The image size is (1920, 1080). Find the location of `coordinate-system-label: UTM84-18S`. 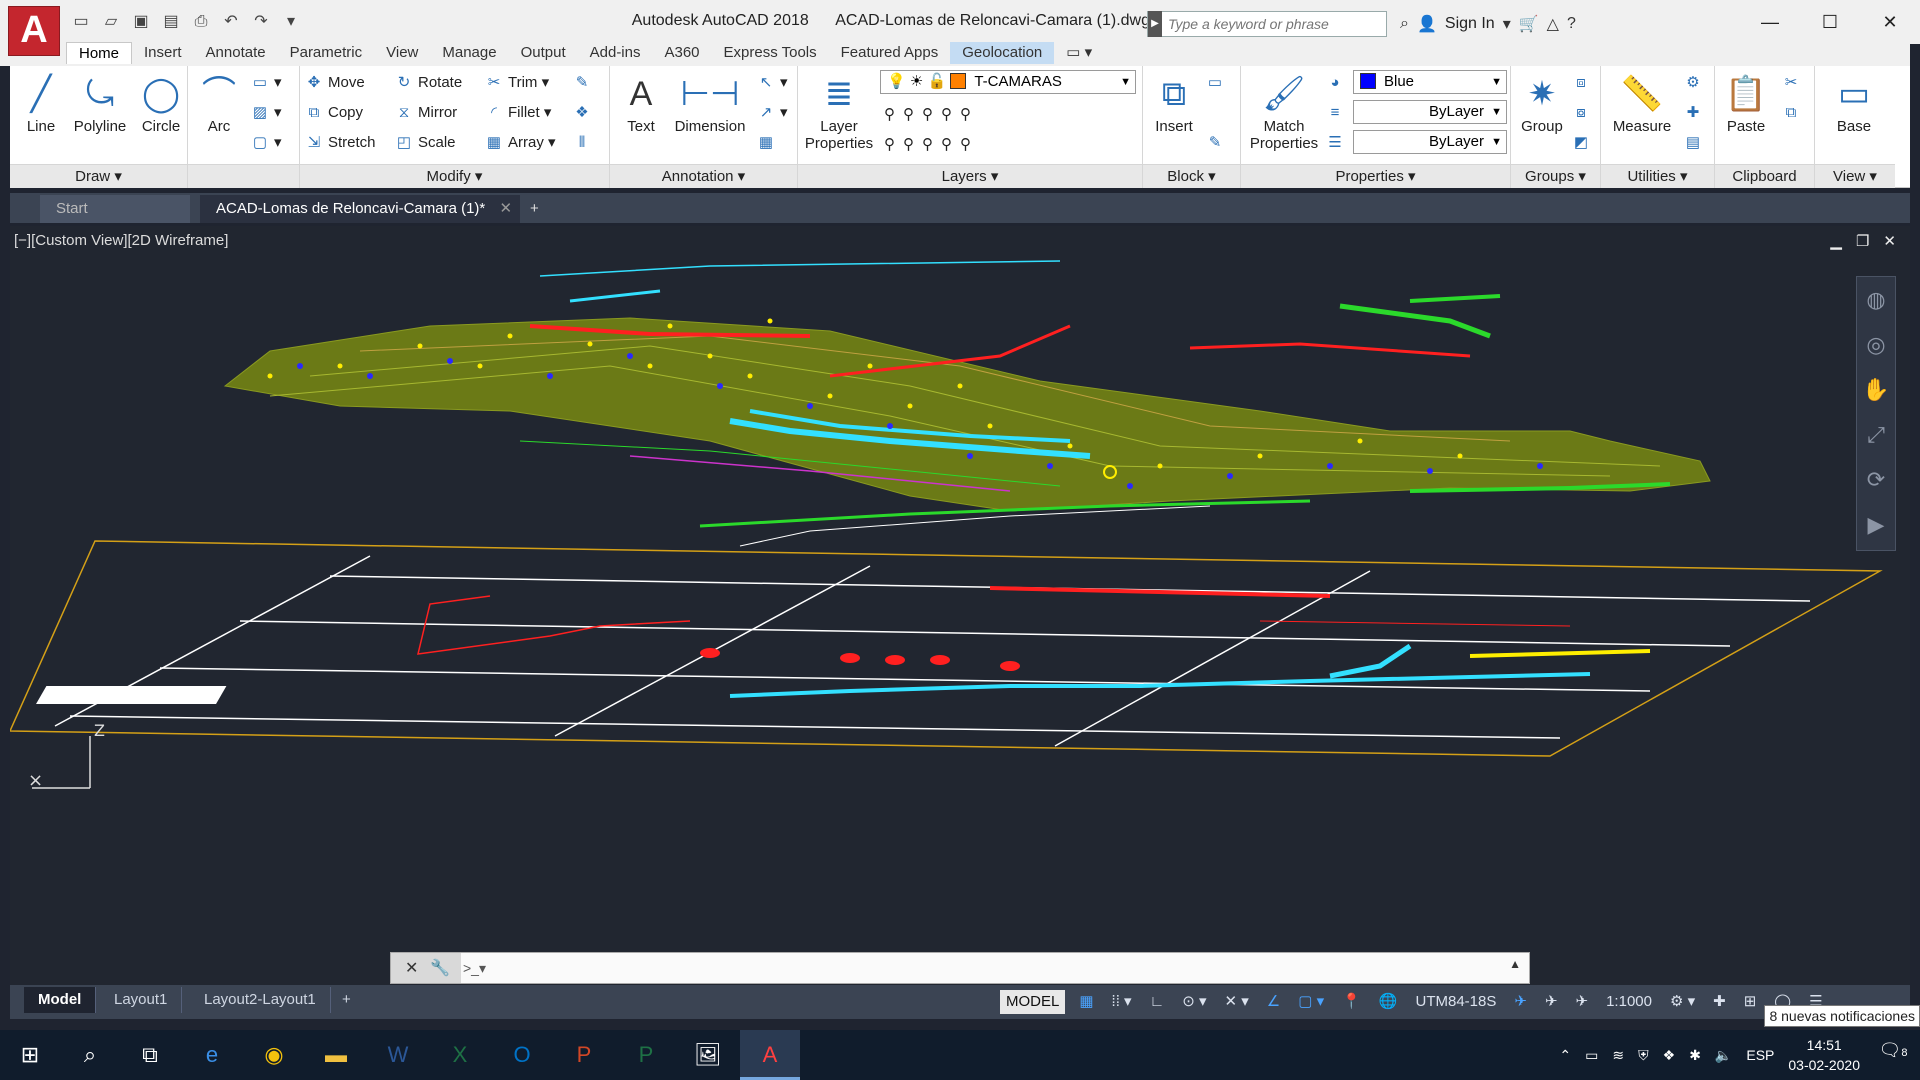

coordinate-system-label: UTM84-18S is located at coordinates (1456, 1002).